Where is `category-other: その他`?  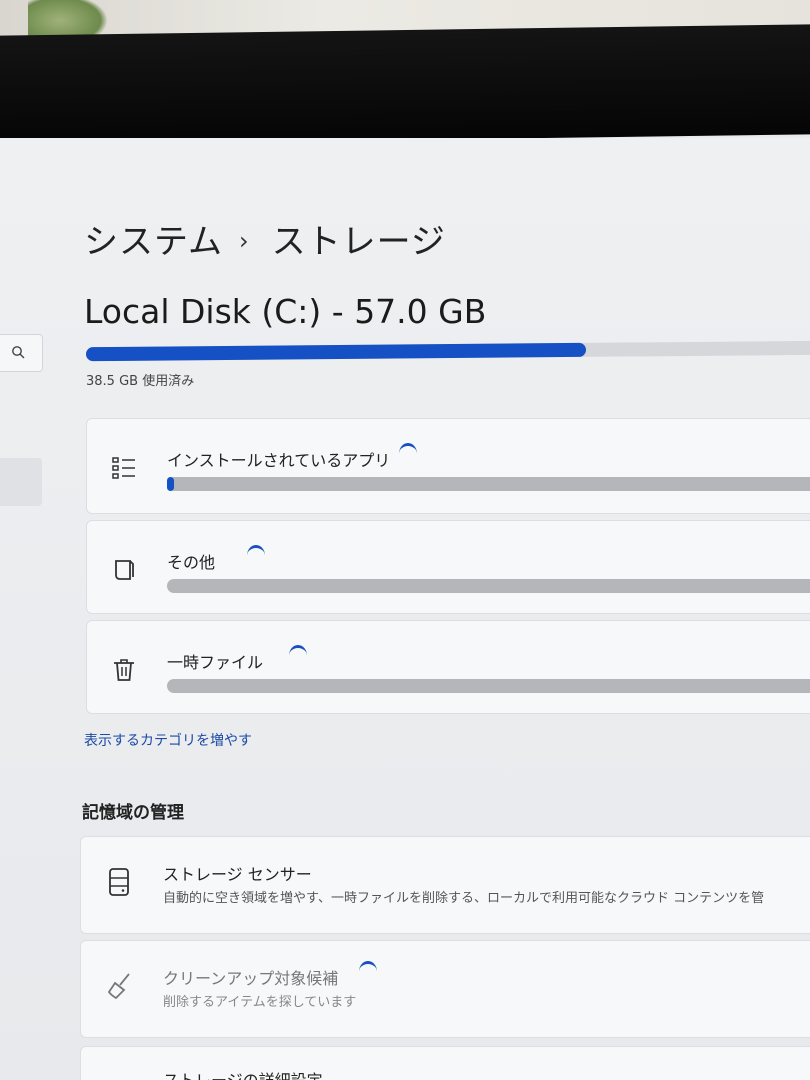
category-other: その他 is located at coordinates (448, 567).